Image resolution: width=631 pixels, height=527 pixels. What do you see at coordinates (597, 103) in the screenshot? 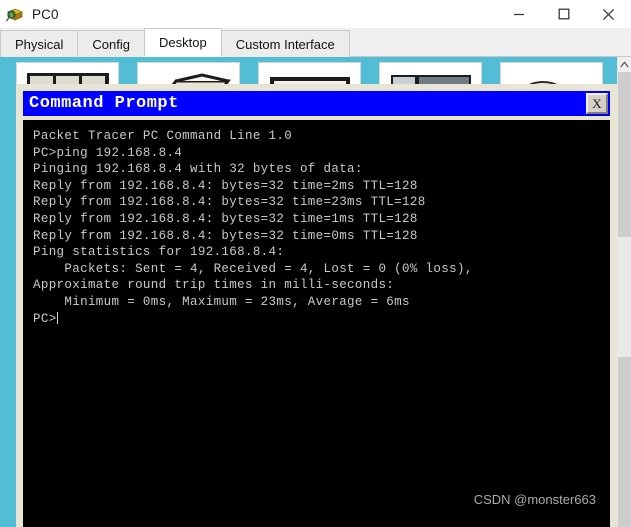
I see `command-prompt-close-button: X` at bounding box center [597, 103].